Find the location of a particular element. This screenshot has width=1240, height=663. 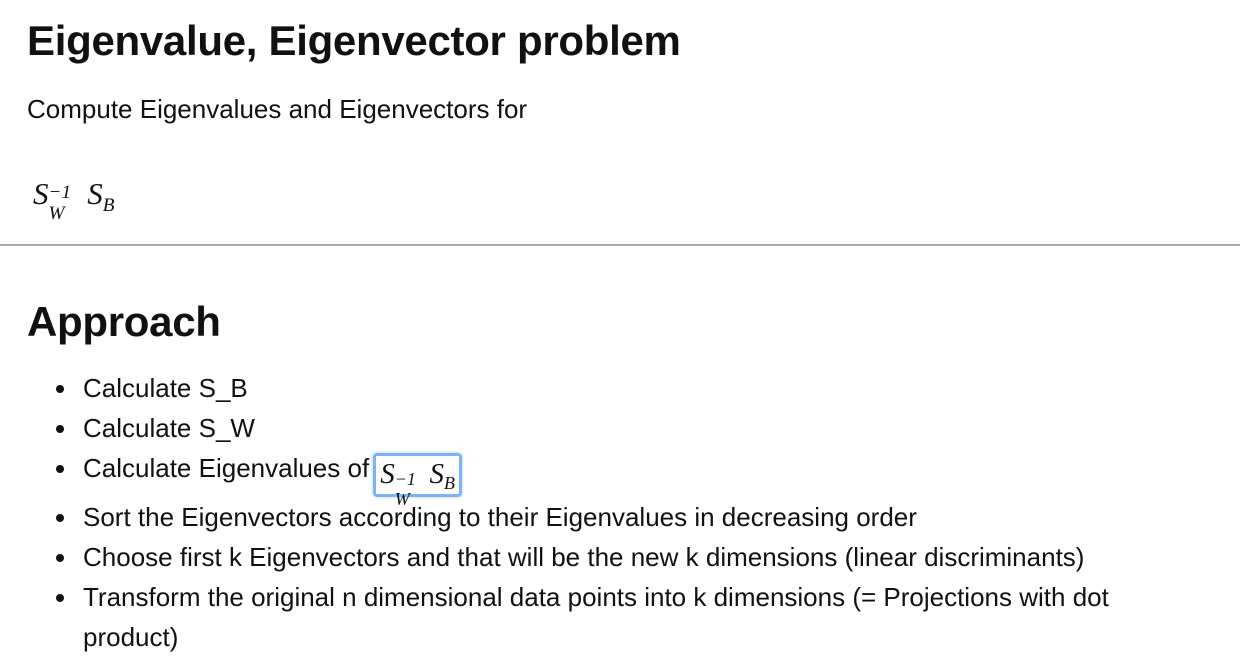

step-text: Calculate Eigenvalues of is located at coordinates (226, 468).